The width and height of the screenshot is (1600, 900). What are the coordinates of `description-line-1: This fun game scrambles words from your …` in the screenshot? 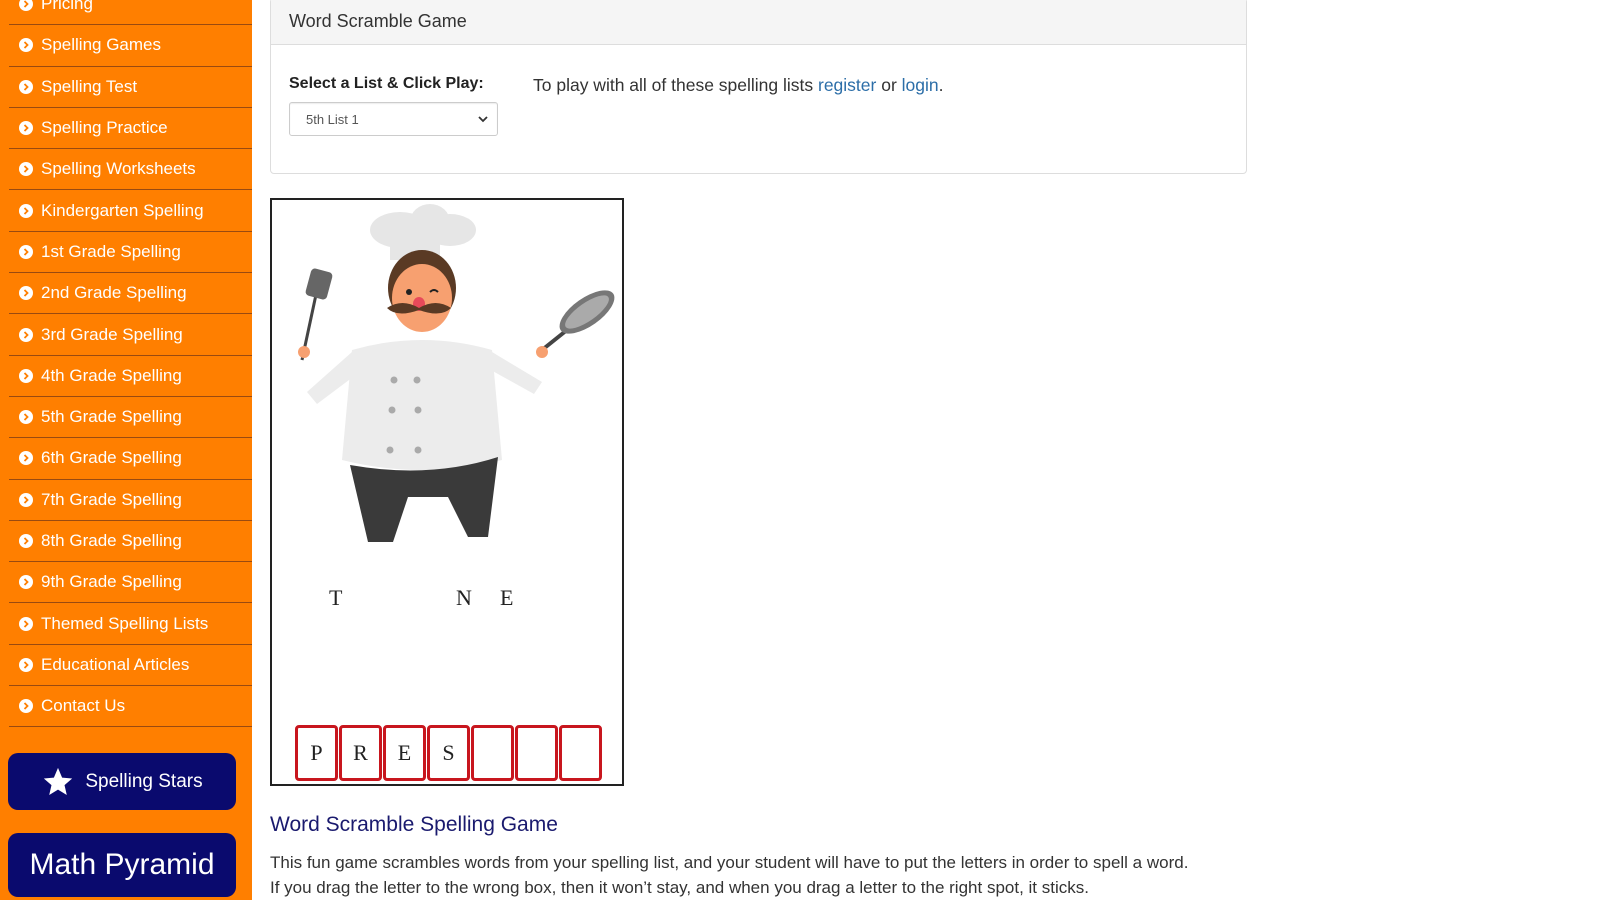 It's located at (729, 862).